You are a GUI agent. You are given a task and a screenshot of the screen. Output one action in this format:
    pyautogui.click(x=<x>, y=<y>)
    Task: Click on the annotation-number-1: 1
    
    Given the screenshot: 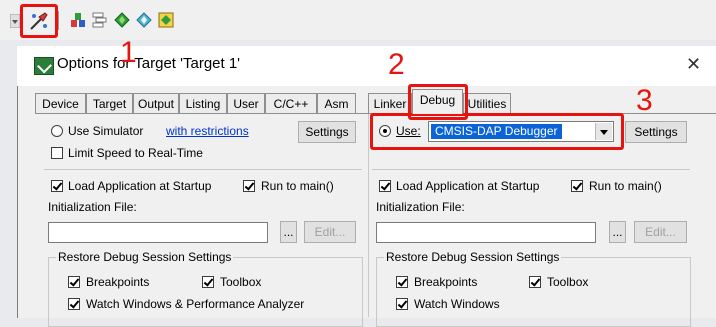 What is the action you would take?
    pyautogui.click(x=128, y=52)
    